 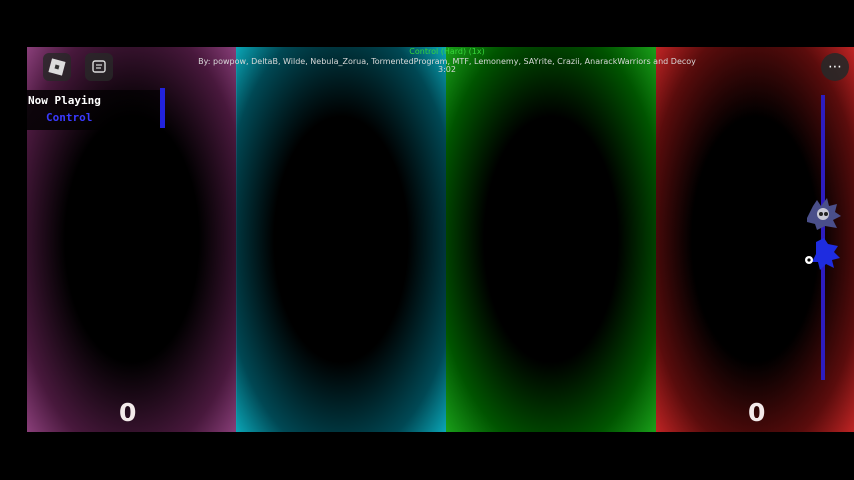 I want to click on now-playing-song: Control, so click(x=69, y=117).